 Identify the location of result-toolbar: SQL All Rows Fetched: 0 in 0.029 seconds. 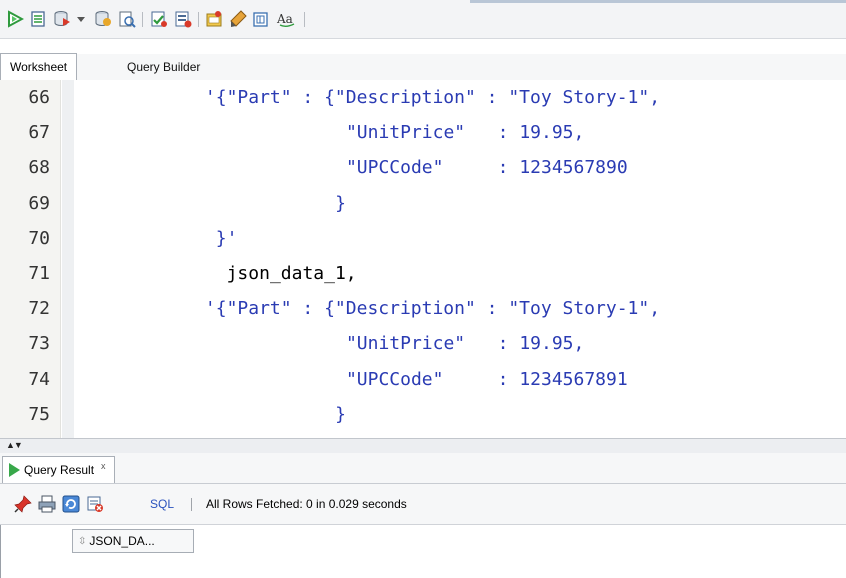
(423, 504).